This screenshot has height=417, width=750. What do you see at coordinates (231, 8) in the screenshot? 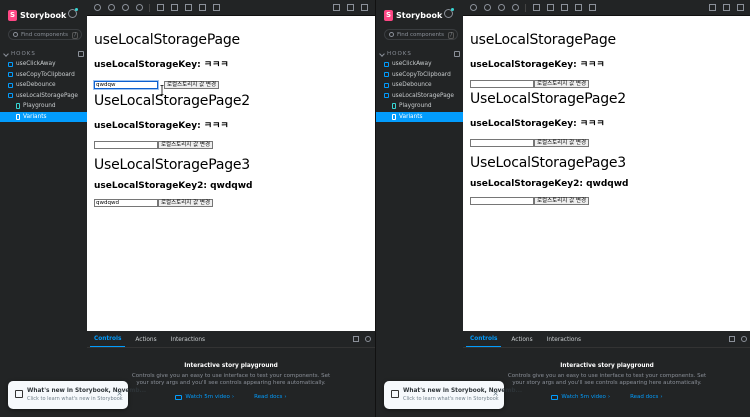
I see `toolbar` at bounding box center [231, 8].